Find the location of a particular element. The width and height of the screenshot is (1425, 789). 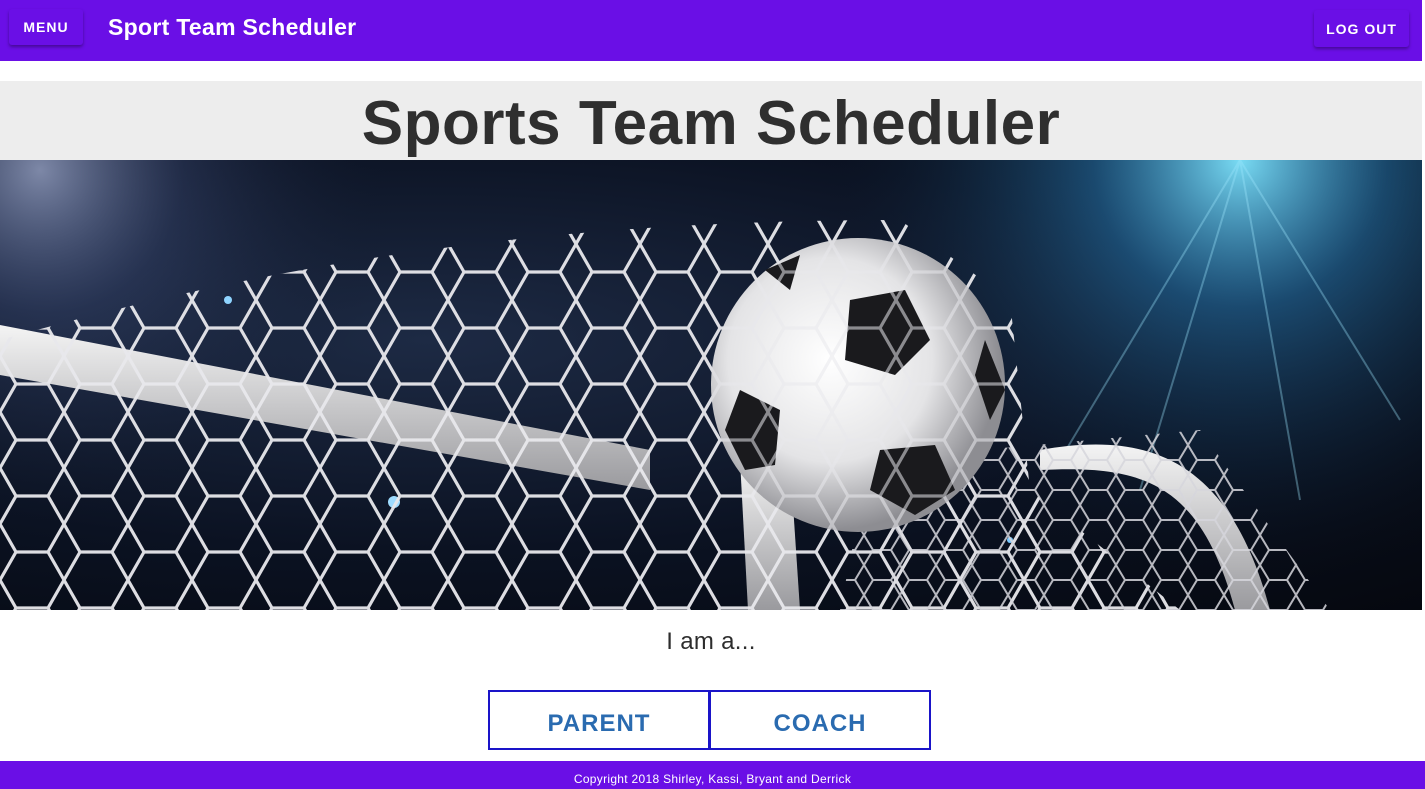

heading-band: Sports Team Scheduler is located at coordinates (711, 120).